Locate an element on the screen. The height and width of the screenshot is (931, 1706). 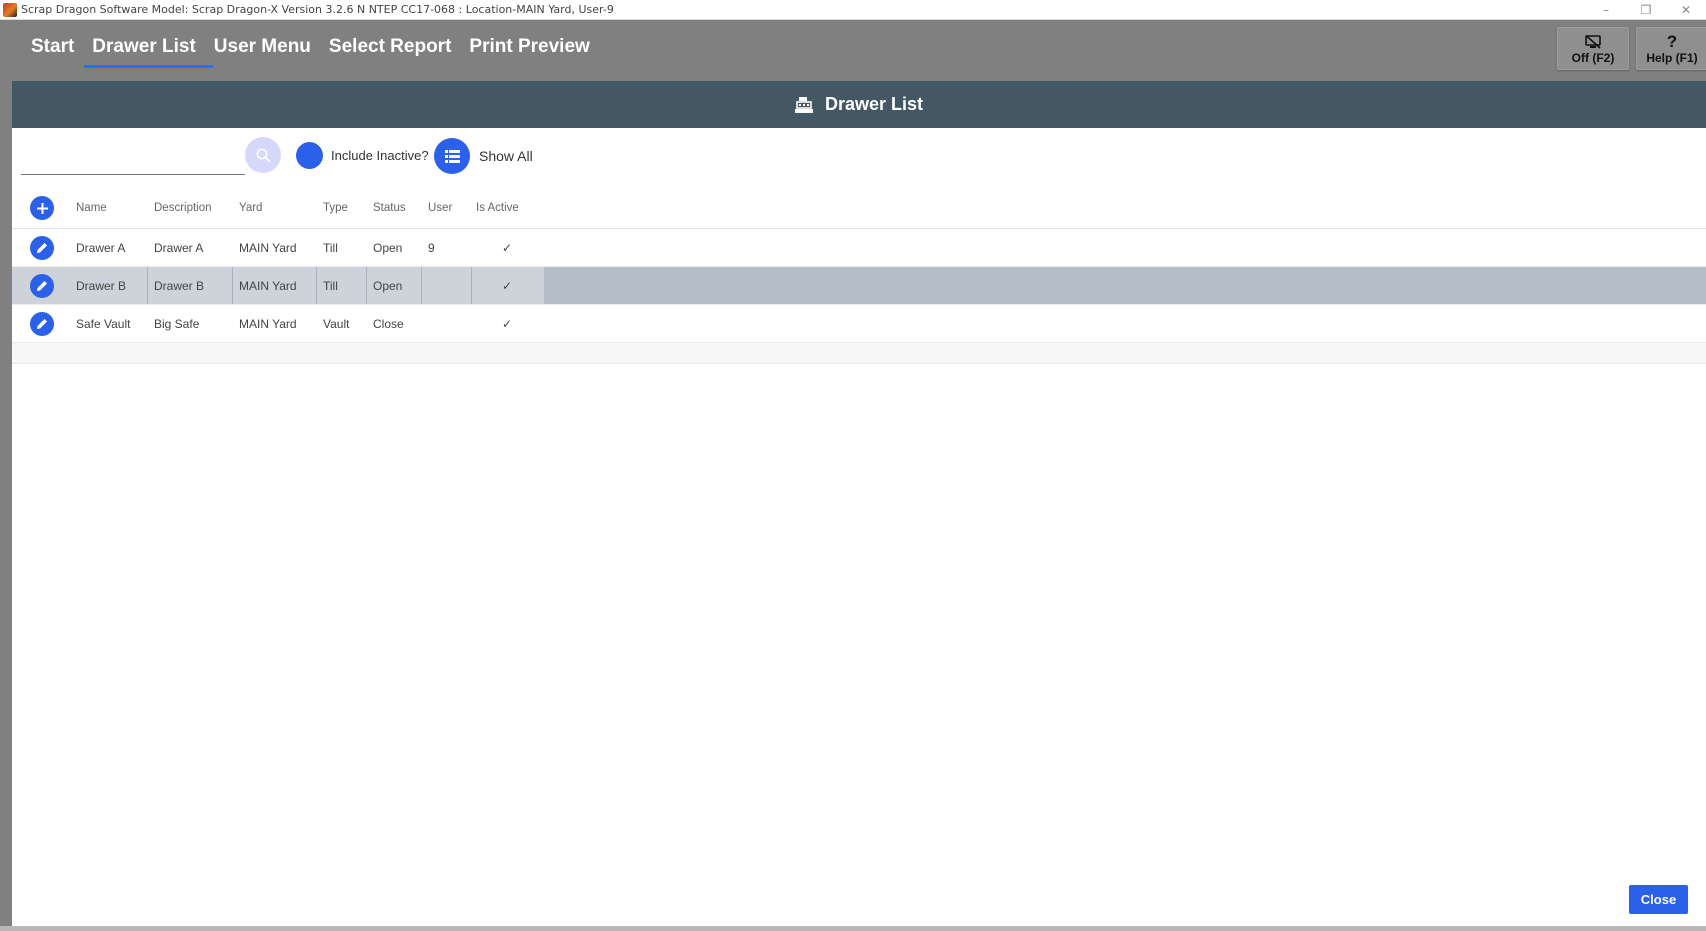
search-icon is located at coordinates (263, 155).